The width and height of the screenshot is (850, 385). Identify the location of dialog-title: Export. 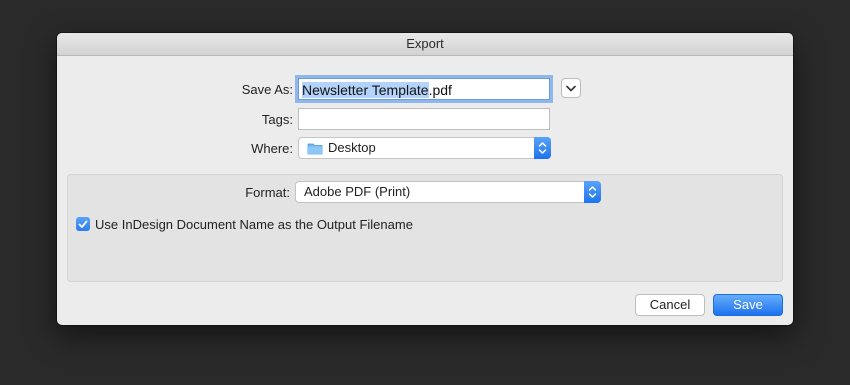
(425, 44).